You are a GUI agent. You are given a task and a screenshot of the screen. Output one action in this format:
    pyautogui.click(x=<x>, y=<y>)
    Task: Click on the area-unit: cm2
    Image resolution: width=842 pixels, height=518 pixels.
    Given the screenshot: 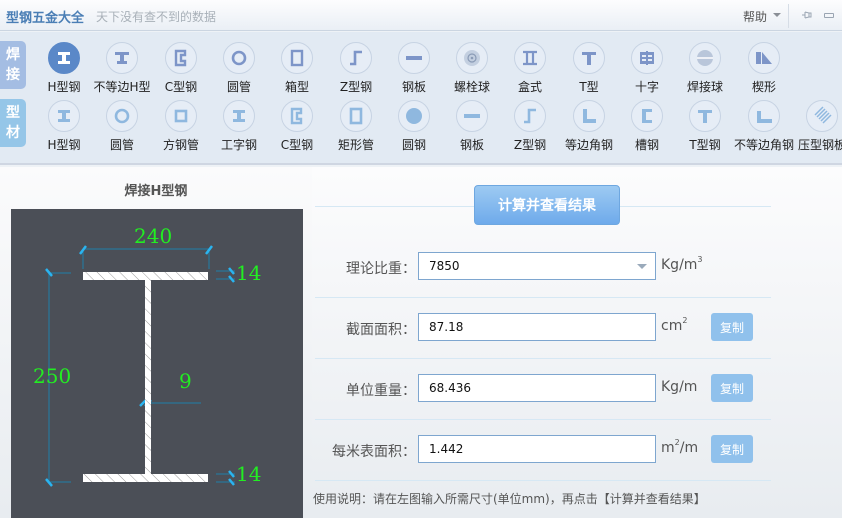 What is the action you would take?
    pyautogui.click(x=674, y=325)
    